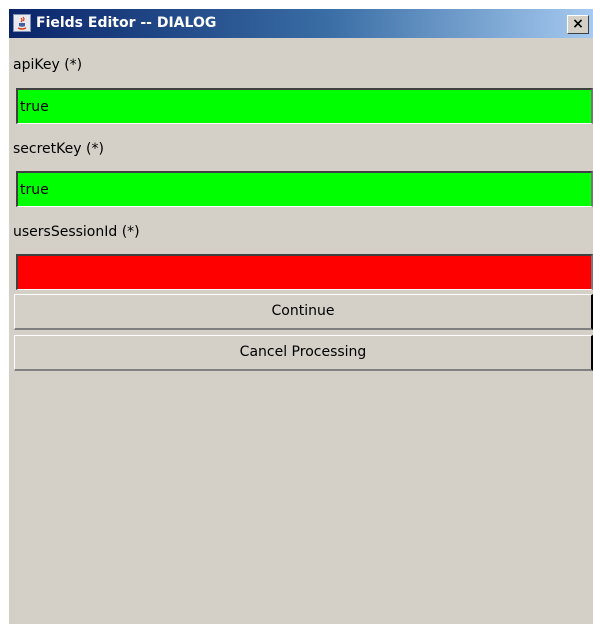  I want to click on cancel-processing-button: Cancel Processing, so click(303, 353).